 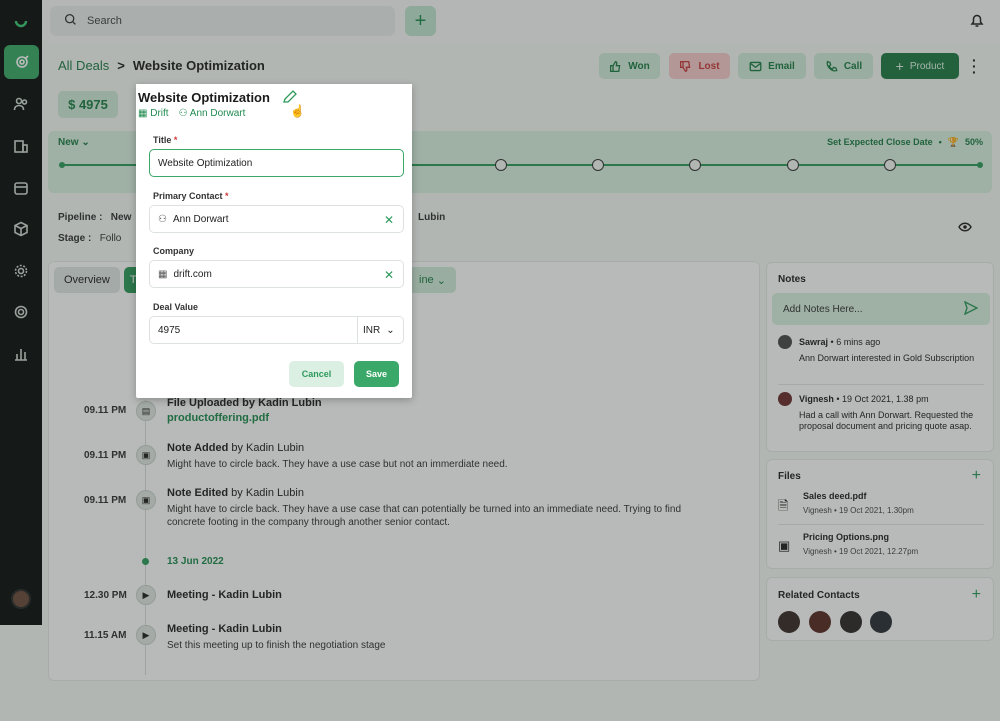 I want to click on company-field: ▦ drift.com ✕, so click(x=276, y=274).